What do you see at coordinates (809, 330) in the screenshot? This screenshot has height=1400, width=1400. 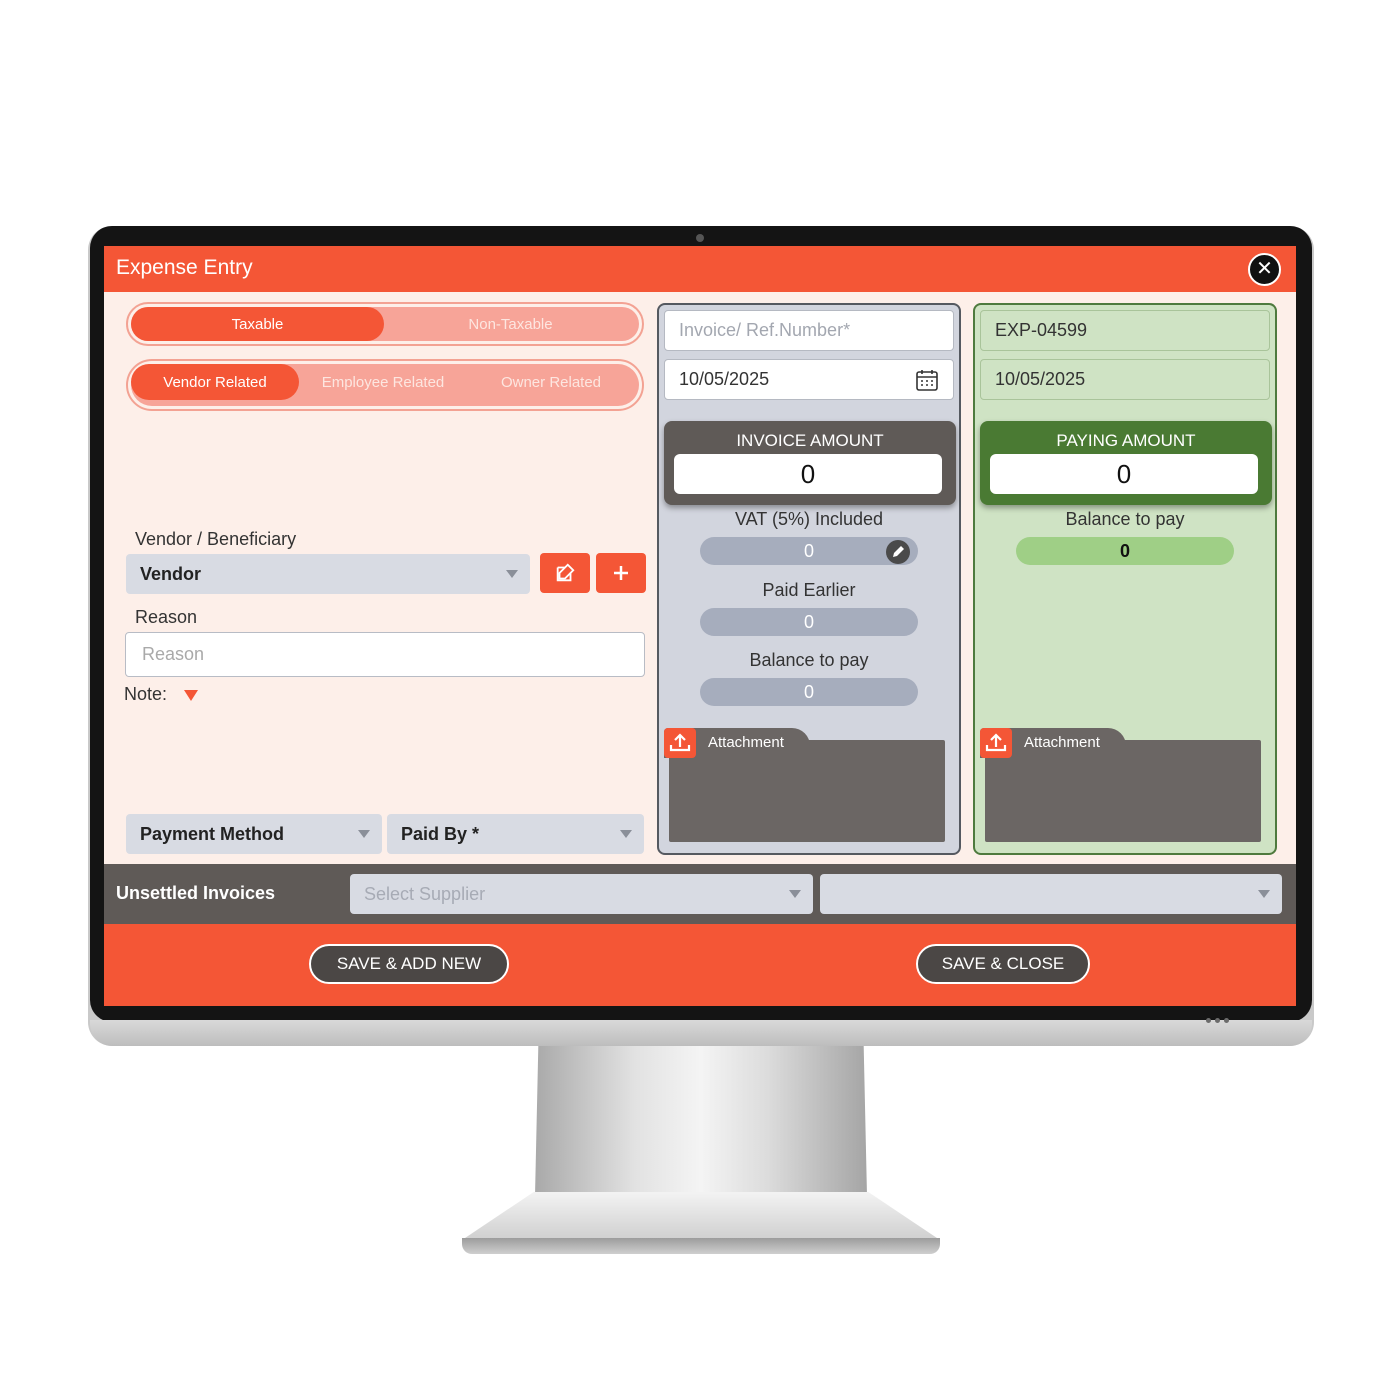 I see `invoice-ref-input` at bounding box center [809, 330].